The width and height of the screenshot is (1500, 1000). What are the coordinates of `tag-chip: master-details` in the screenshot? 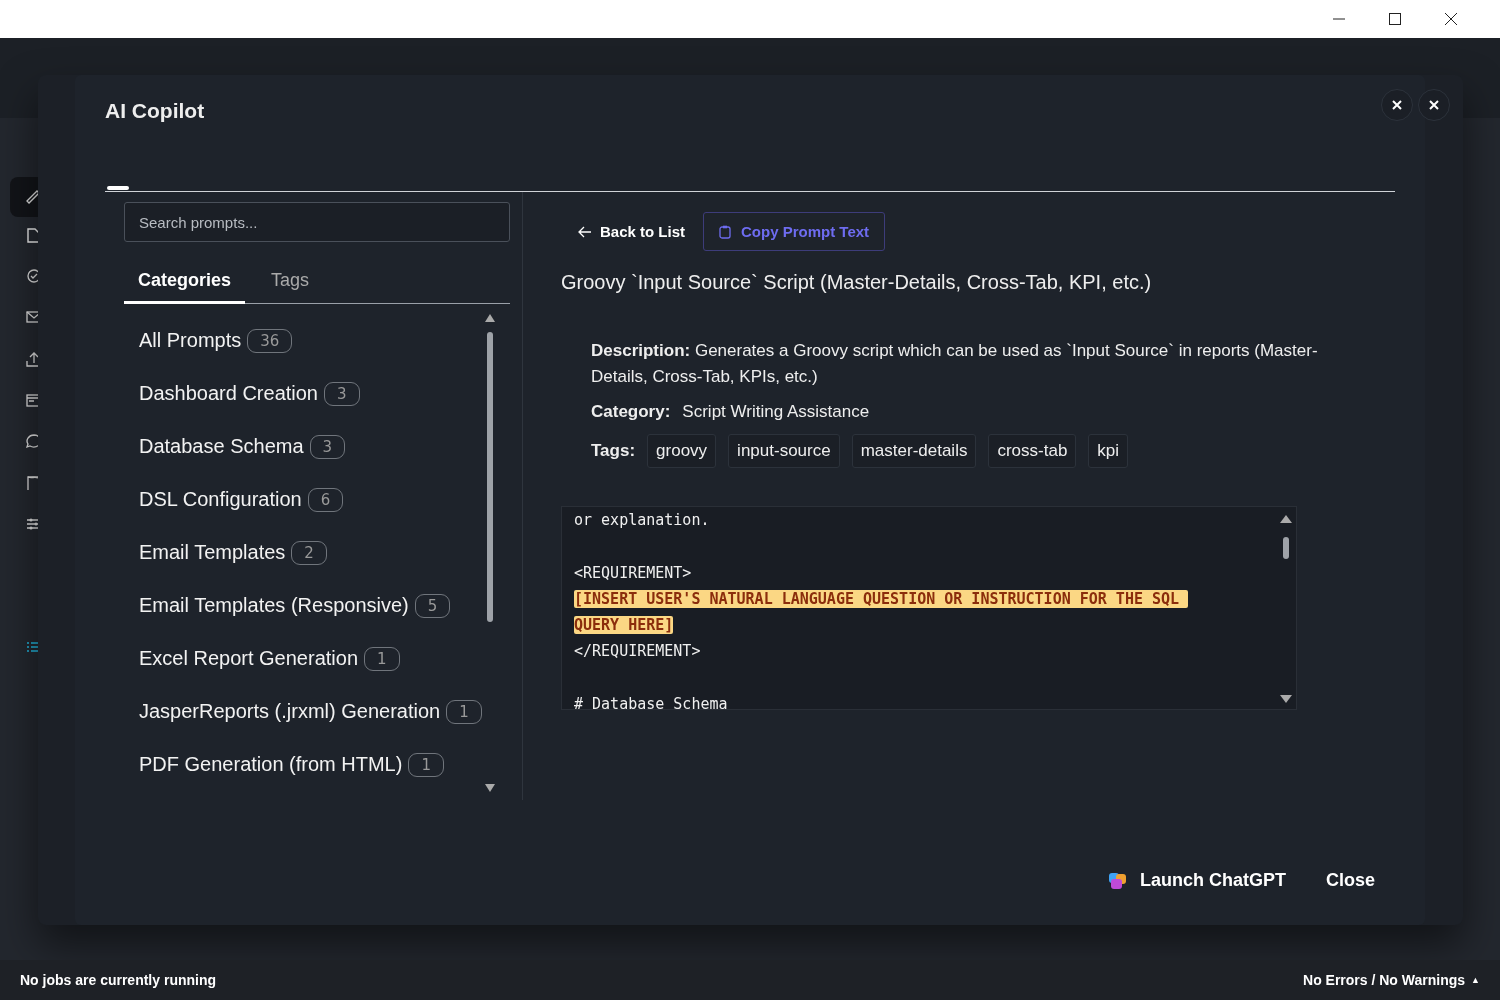 It's located at (914, 451).